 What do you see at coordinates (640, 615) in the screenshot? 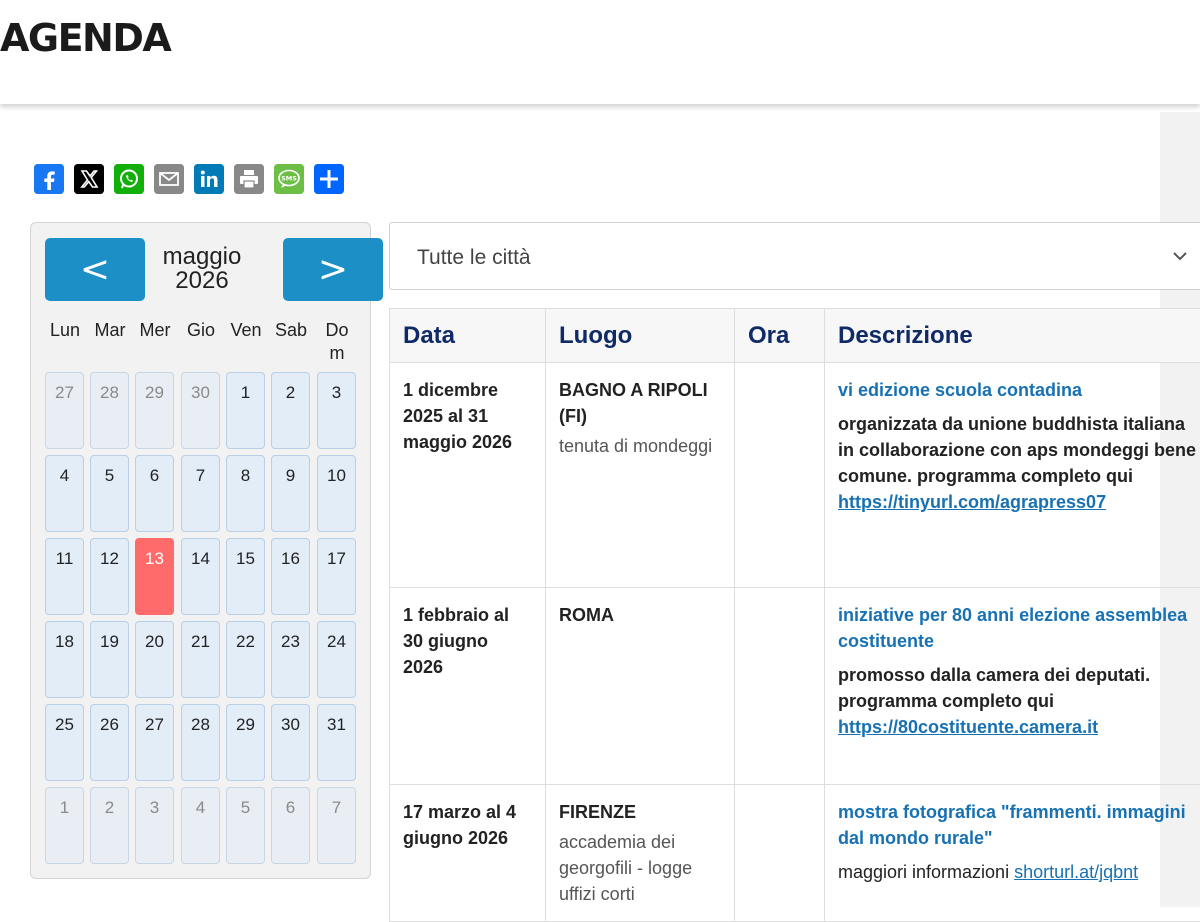
I see `event-city: ROMA` at bounding box center [640, 615].